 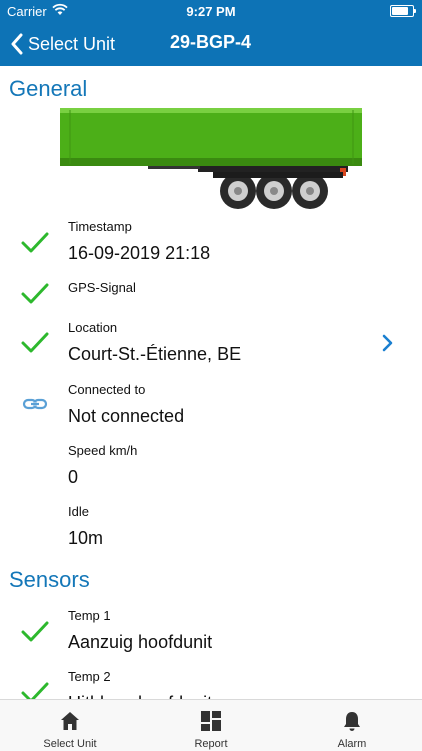 What do you see at coordinates (103, 450) in the screenshot?
I see `speed-label: Speed km/h` at bounding box center [103, 450].